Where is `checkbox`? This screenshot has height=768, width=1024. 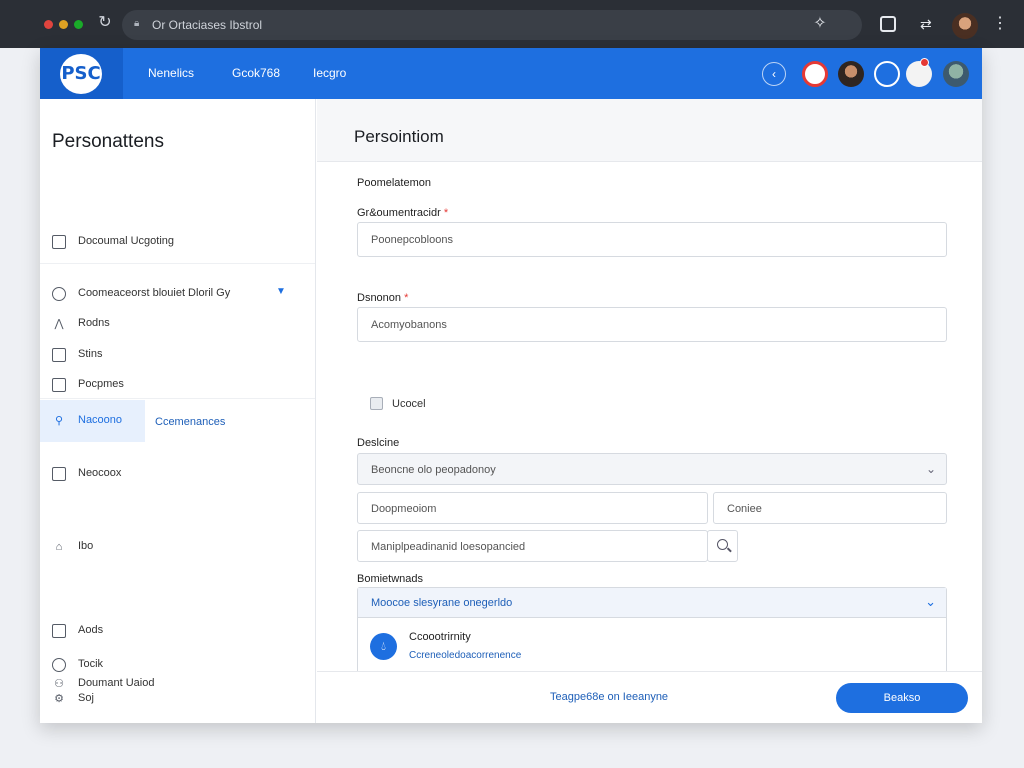 checkbox is located at coordinates (376, 403).